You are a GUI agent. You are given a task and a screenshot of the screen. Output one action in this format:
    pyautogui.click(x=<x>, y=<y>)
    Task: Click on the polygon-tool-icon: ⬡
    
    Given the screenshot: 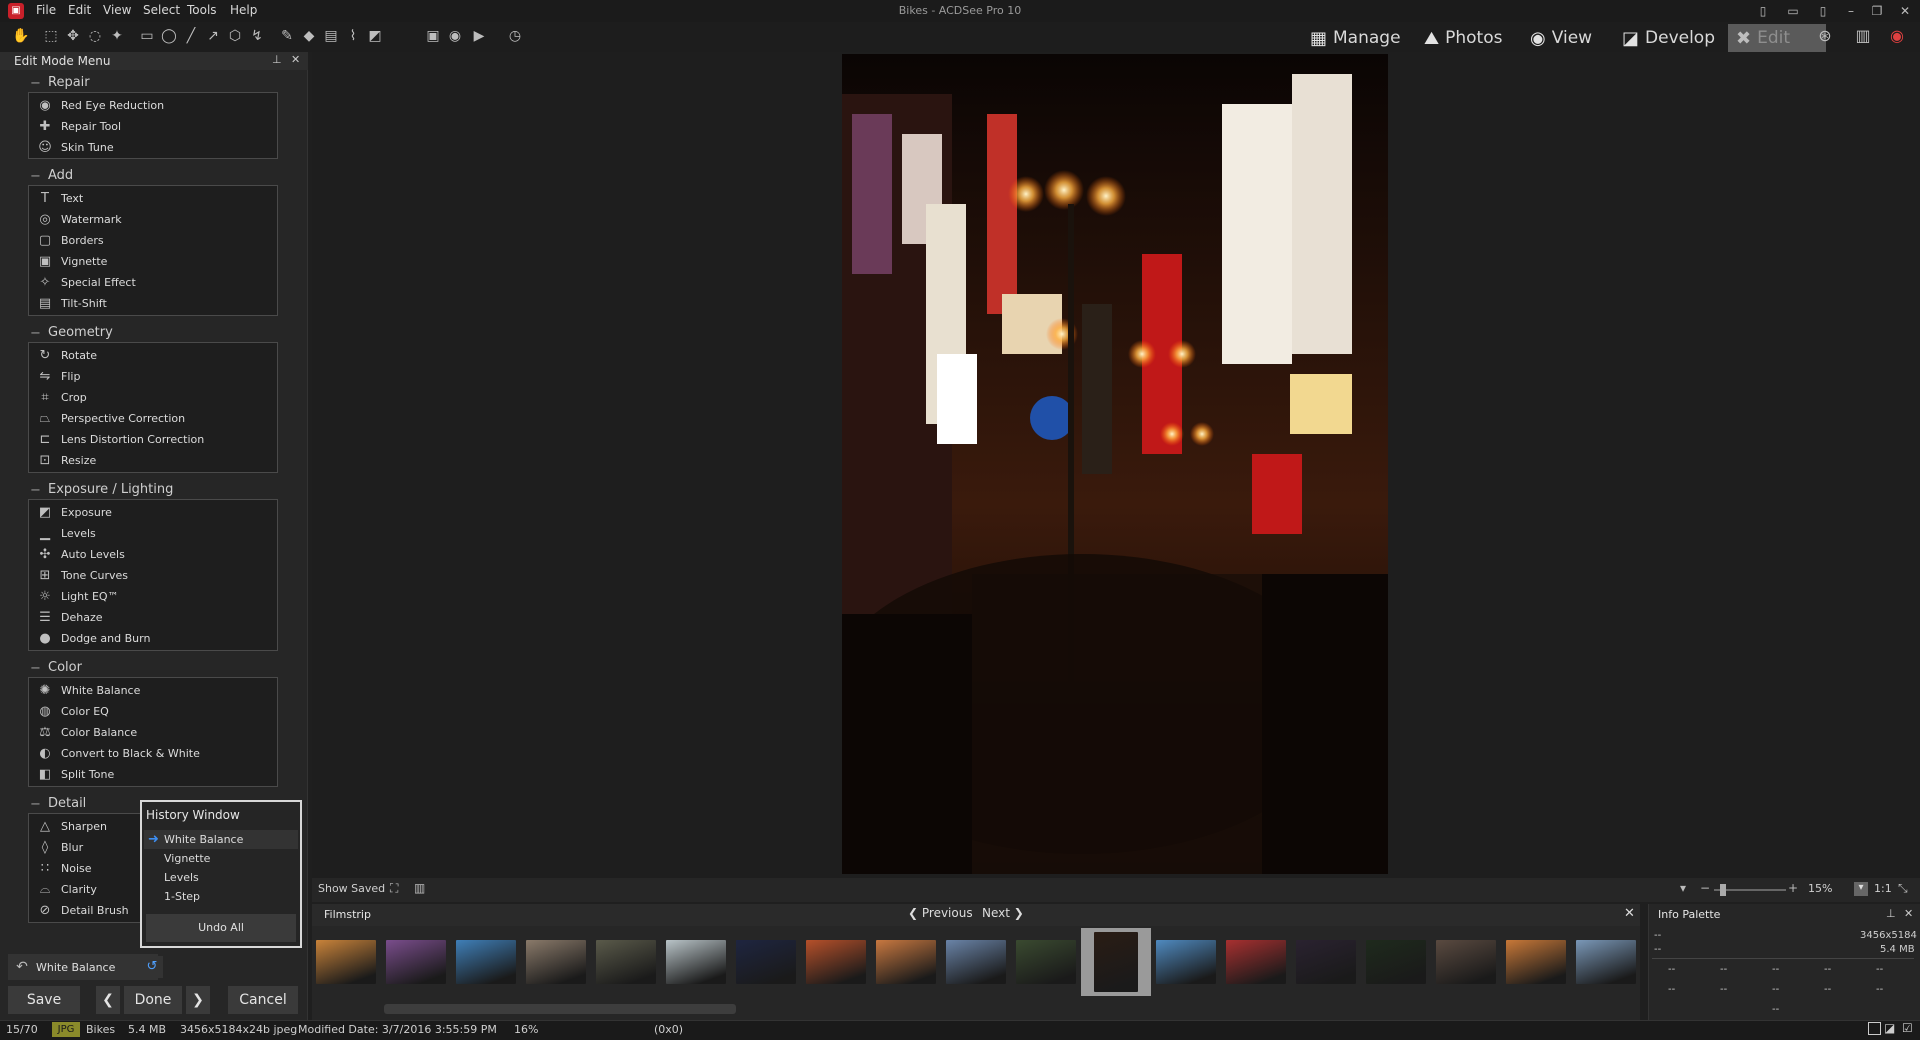 What is the action you would take?
    pyautogui.click(x=235, y=36)
    